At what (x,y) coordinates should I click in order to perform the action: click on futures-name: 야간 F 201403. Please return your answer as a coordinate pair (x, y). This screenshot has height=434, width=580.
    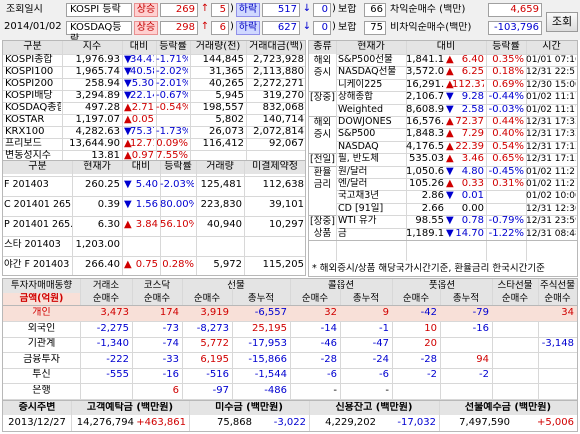
    Looking at the image, I should click on (38, 265).